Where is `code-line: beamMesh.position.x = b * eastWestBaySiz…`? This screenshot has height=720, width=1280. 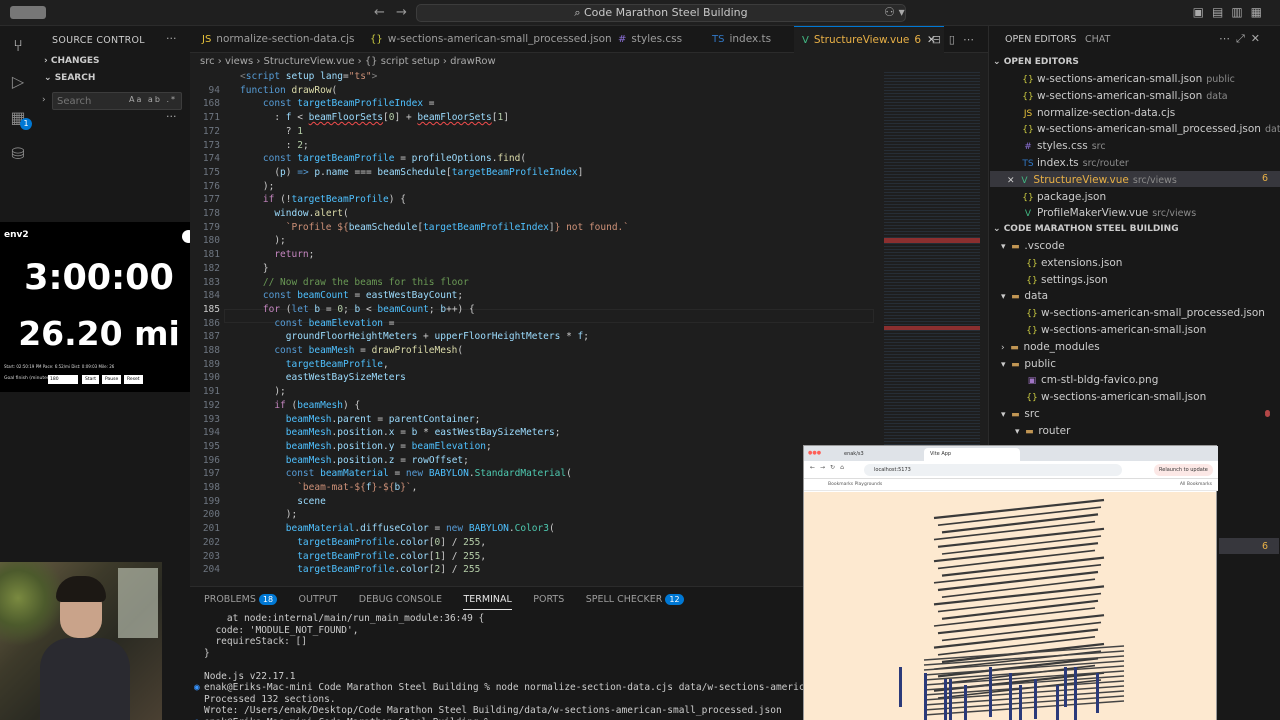
code-line: beamMesh.position.x = b * eastWestBaySiz… is located at coordinates (423, 433).